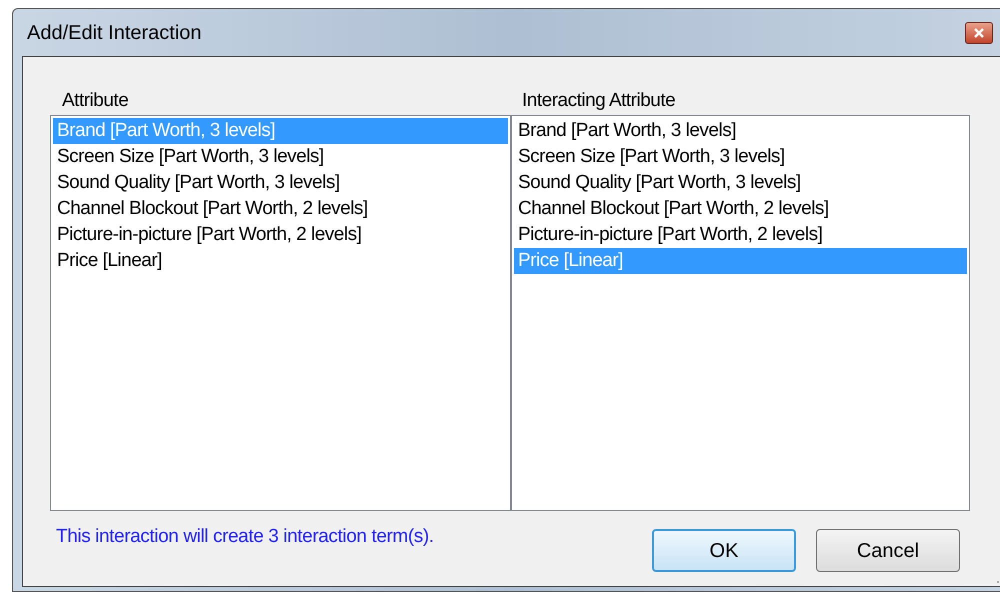  Describe the element at coordinates (96, 101) in the screenshot. I see `list-label: Attribute` at that location.